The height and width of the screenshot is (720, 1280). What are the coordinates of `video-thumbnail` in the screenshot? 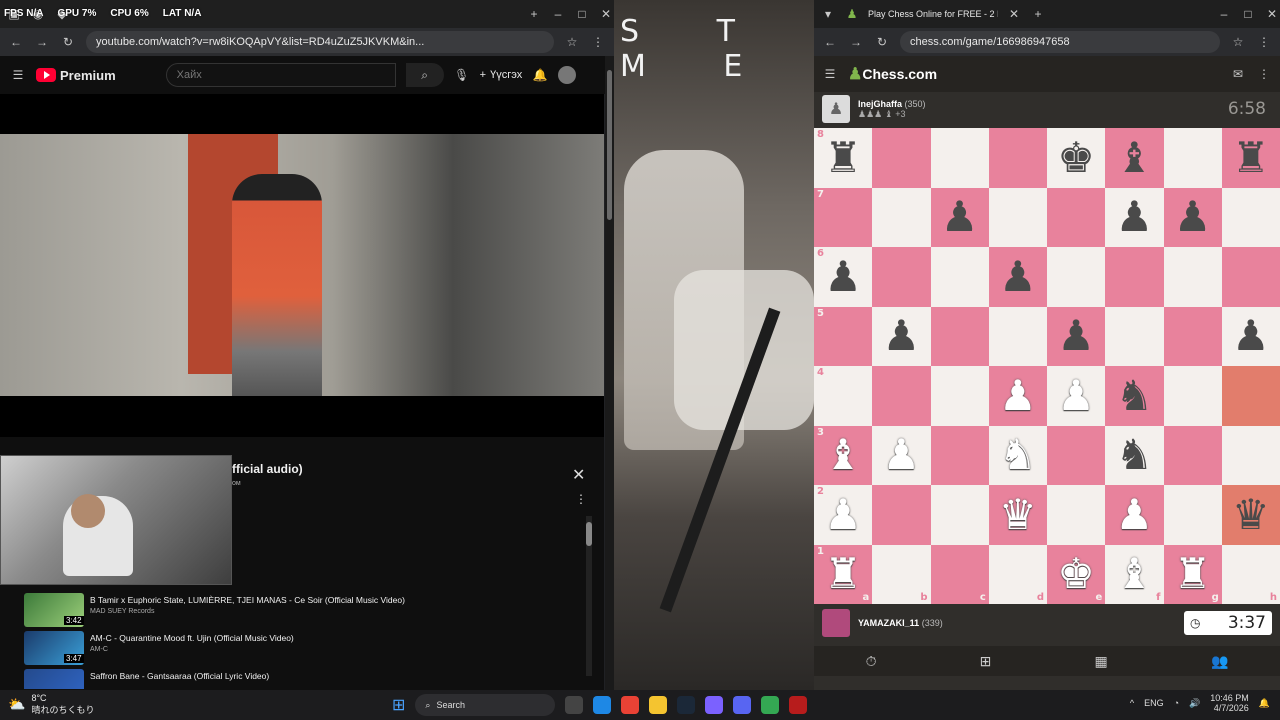 It's located at (54, 679).